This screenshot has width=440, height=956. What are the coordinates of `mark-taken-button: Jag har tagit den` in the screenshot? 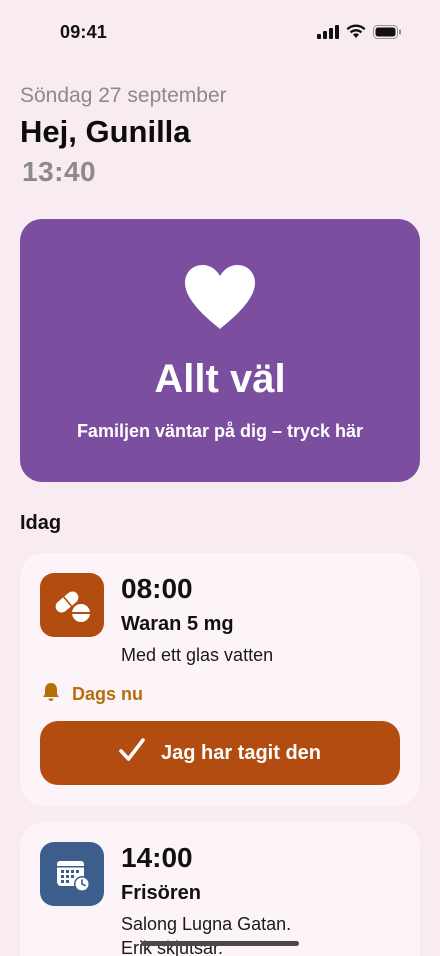 It's located at (220, 753).